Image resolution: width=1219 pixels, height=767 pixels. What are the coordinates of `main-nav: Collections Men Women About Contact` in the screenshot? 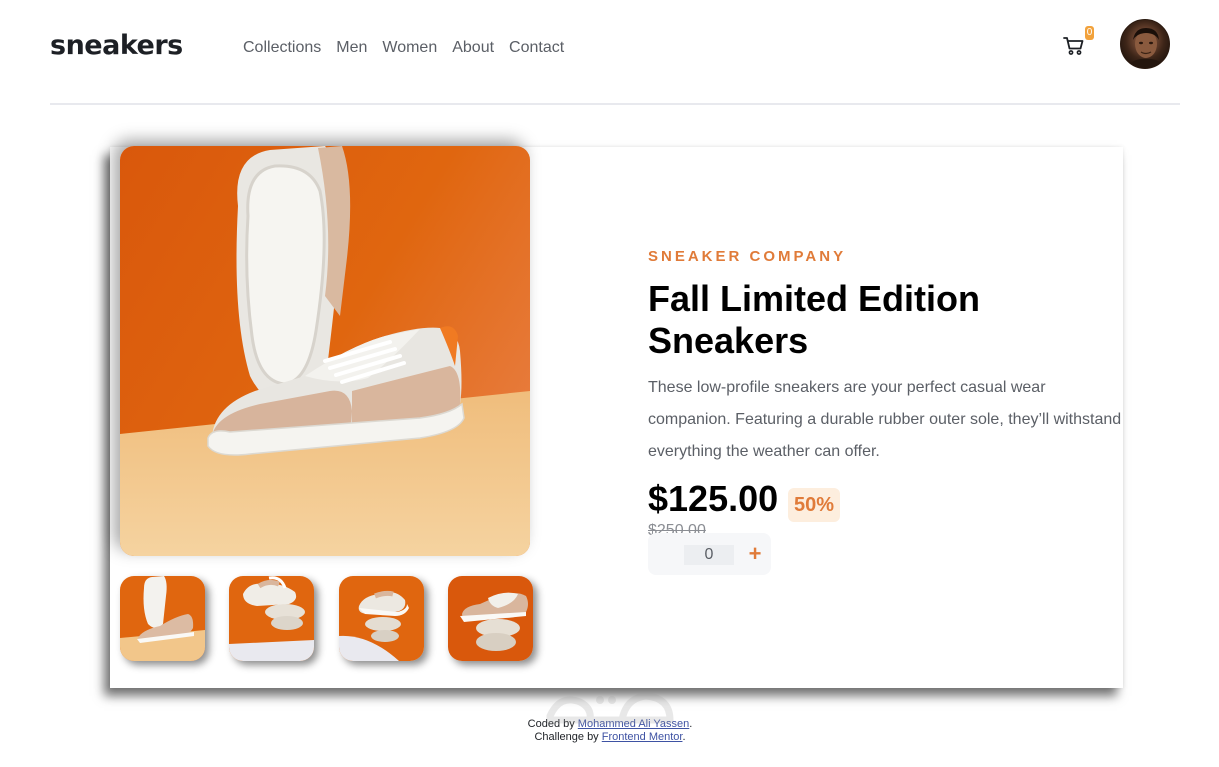 It's located at (411, 48).